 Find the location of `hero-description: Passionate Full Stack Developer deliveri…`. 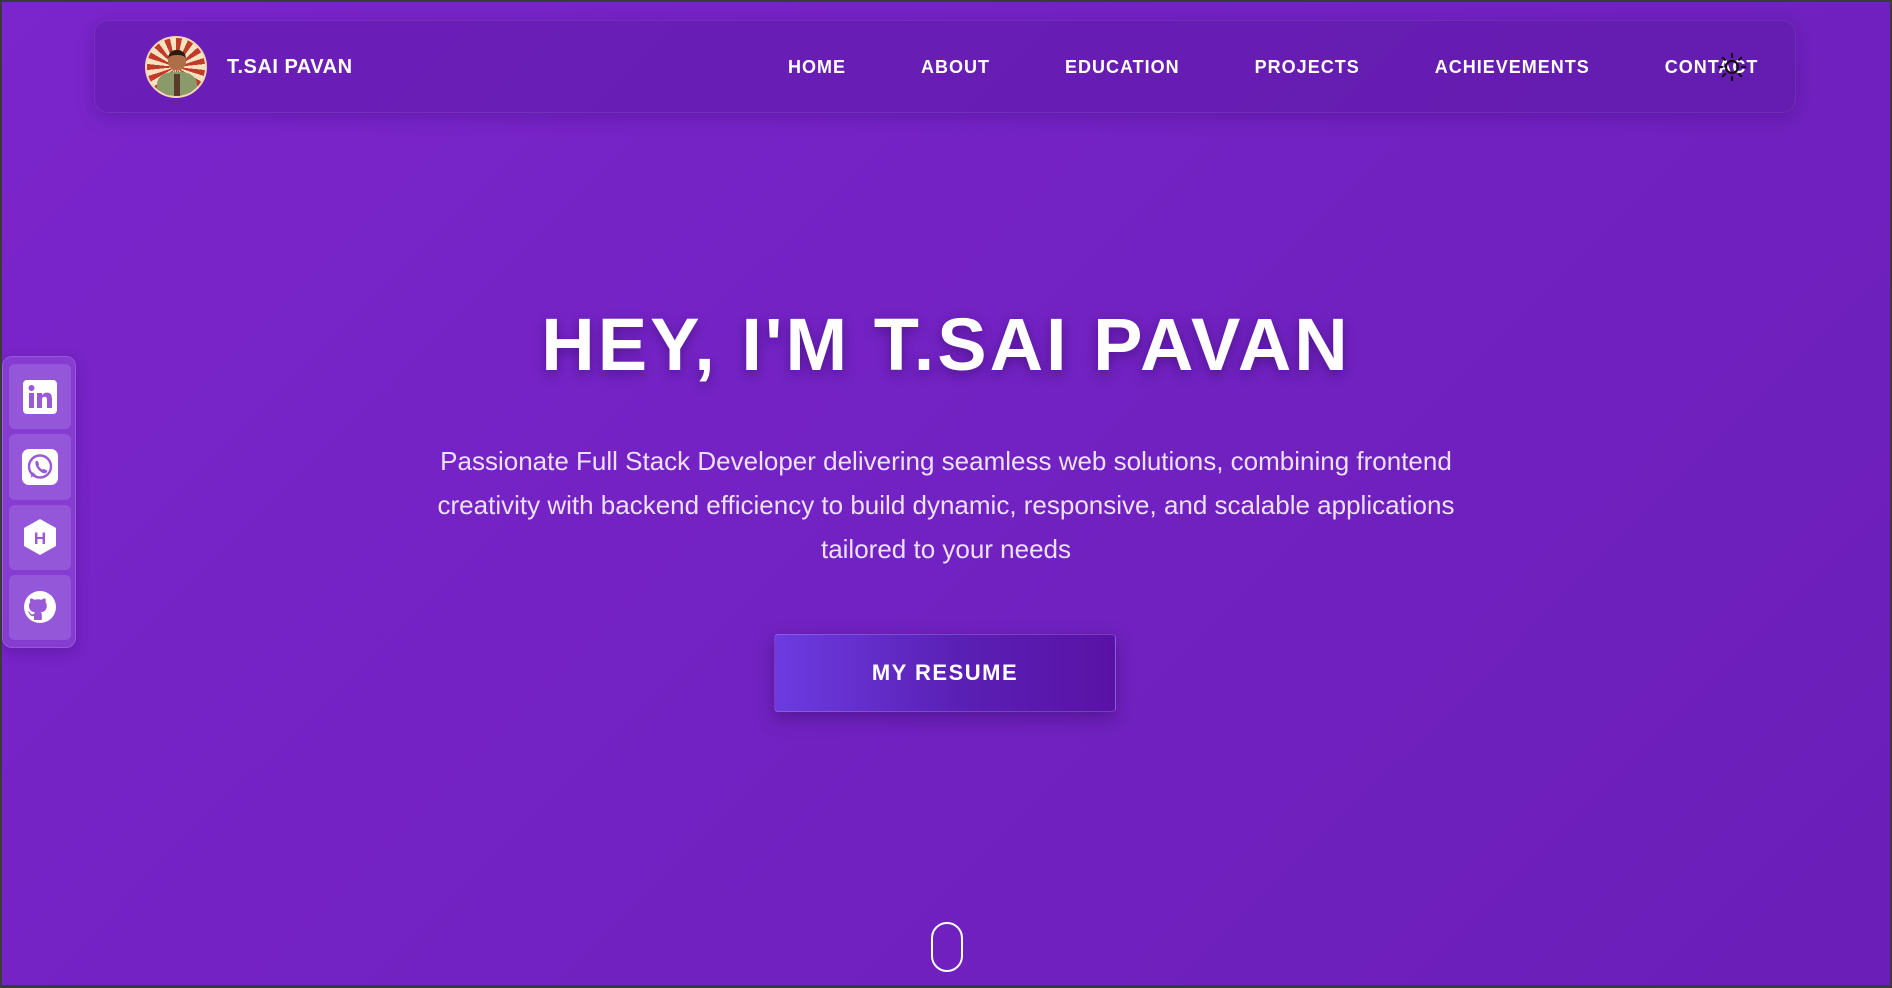

hero-description: Passionate Full Stack Developer deliveri… is located at coordinates (946, 505).